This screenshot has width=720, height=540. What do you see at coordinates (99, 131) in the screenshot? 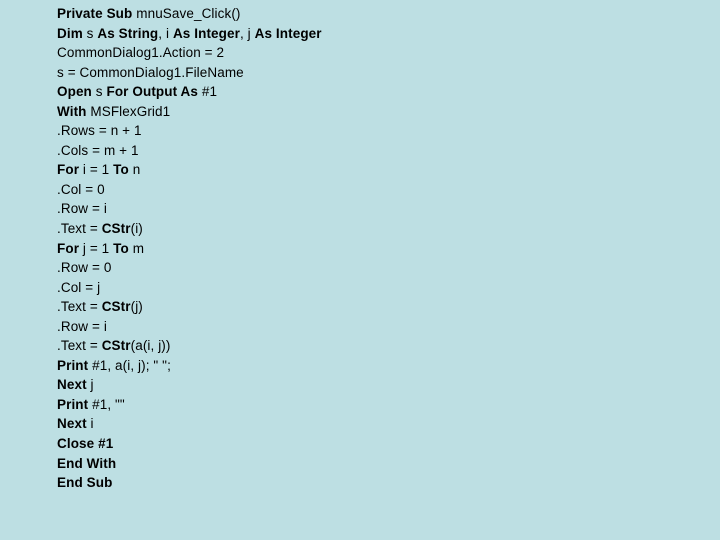
I see `code-text: .Rows = n + 1` at bounding box center [99, 131].